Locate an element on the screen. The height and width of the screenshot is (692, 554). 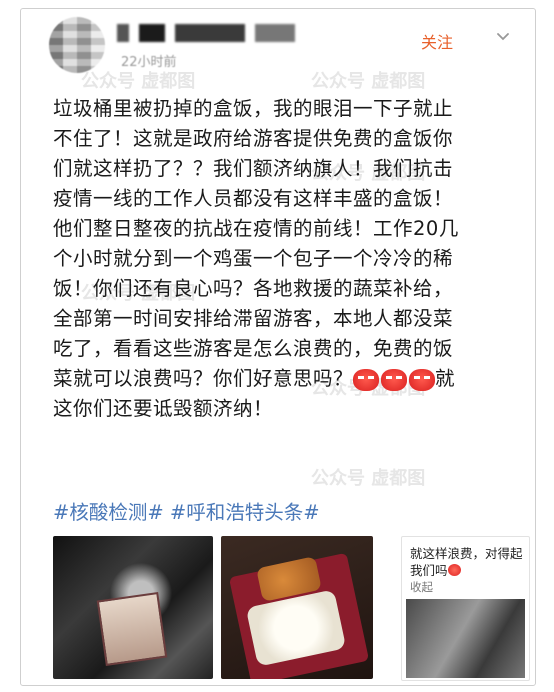
follow-button: 关注 is located at coordinates (437, 41).